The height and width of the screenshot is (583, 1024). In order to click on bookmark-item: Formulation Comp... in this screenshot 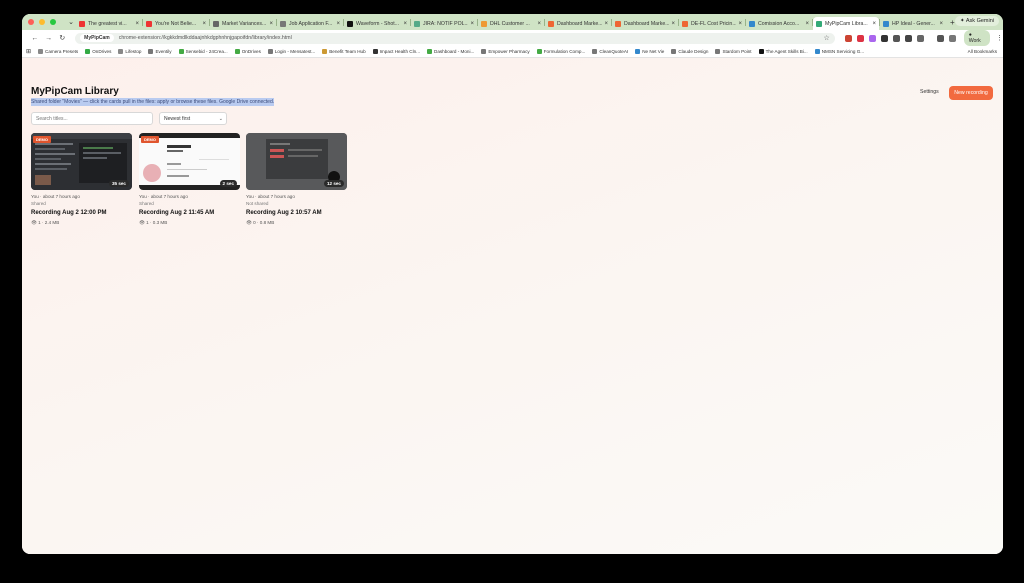, I will do `click(560, 51)`.